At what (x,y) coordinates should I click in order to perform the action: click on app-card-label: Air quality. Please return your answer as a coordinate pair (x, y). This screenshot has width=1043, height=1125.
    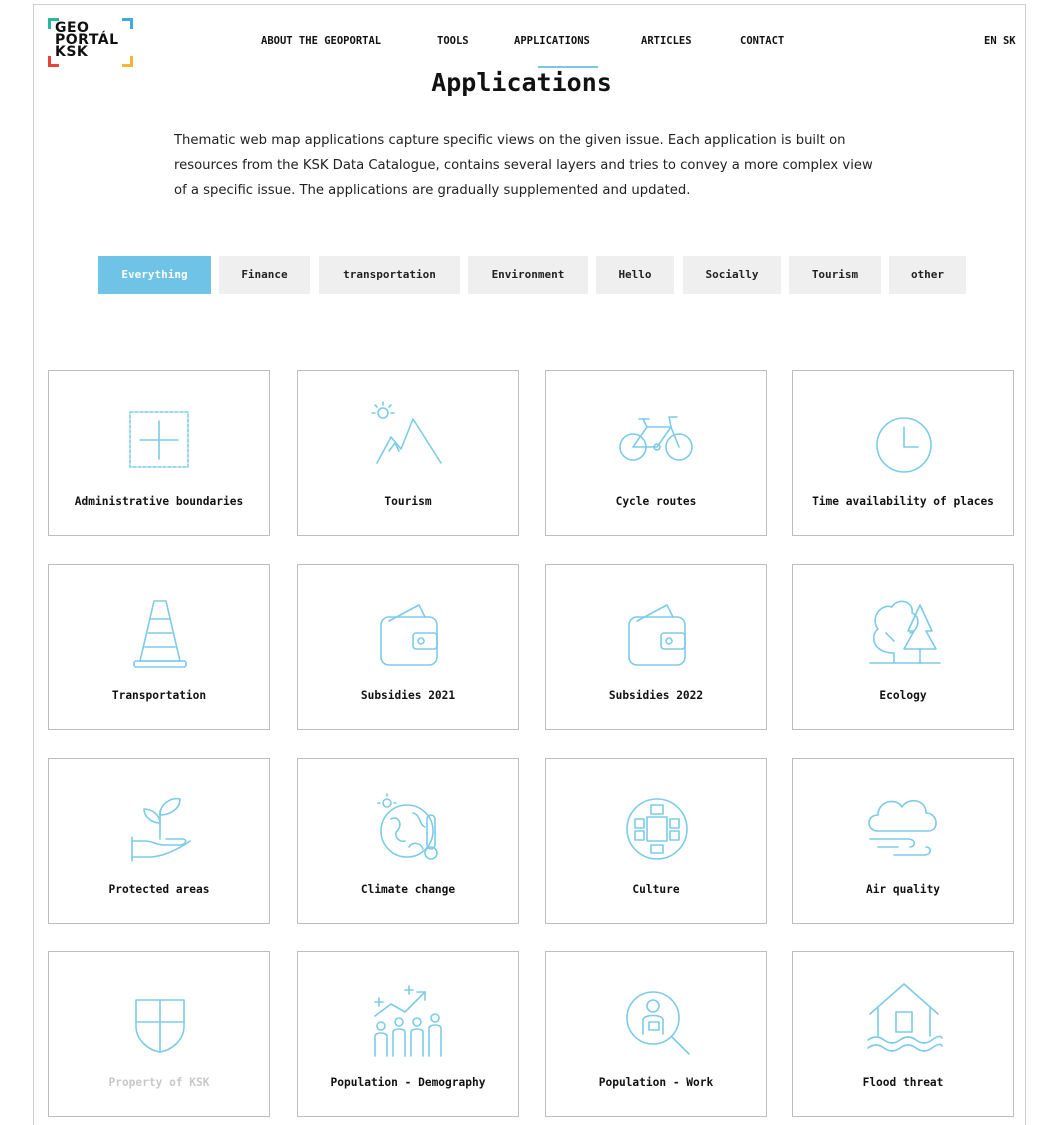
    Looking at the image, I should click on (903, 889).